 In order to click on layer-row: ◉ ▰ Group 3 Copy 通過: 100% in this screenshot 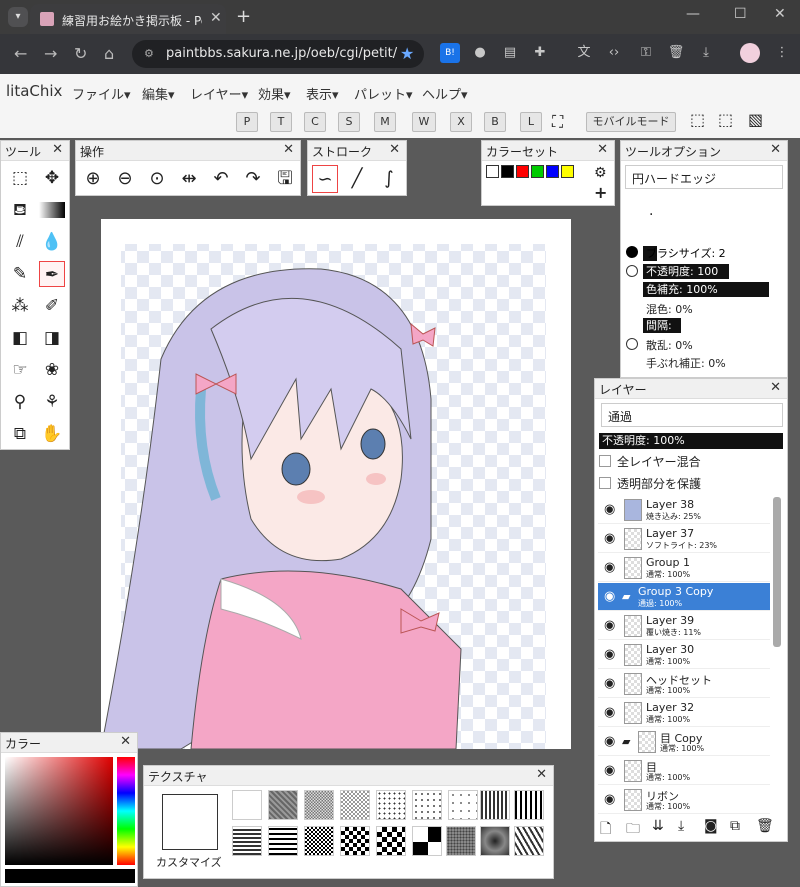, I will do `click(684, 597)`.